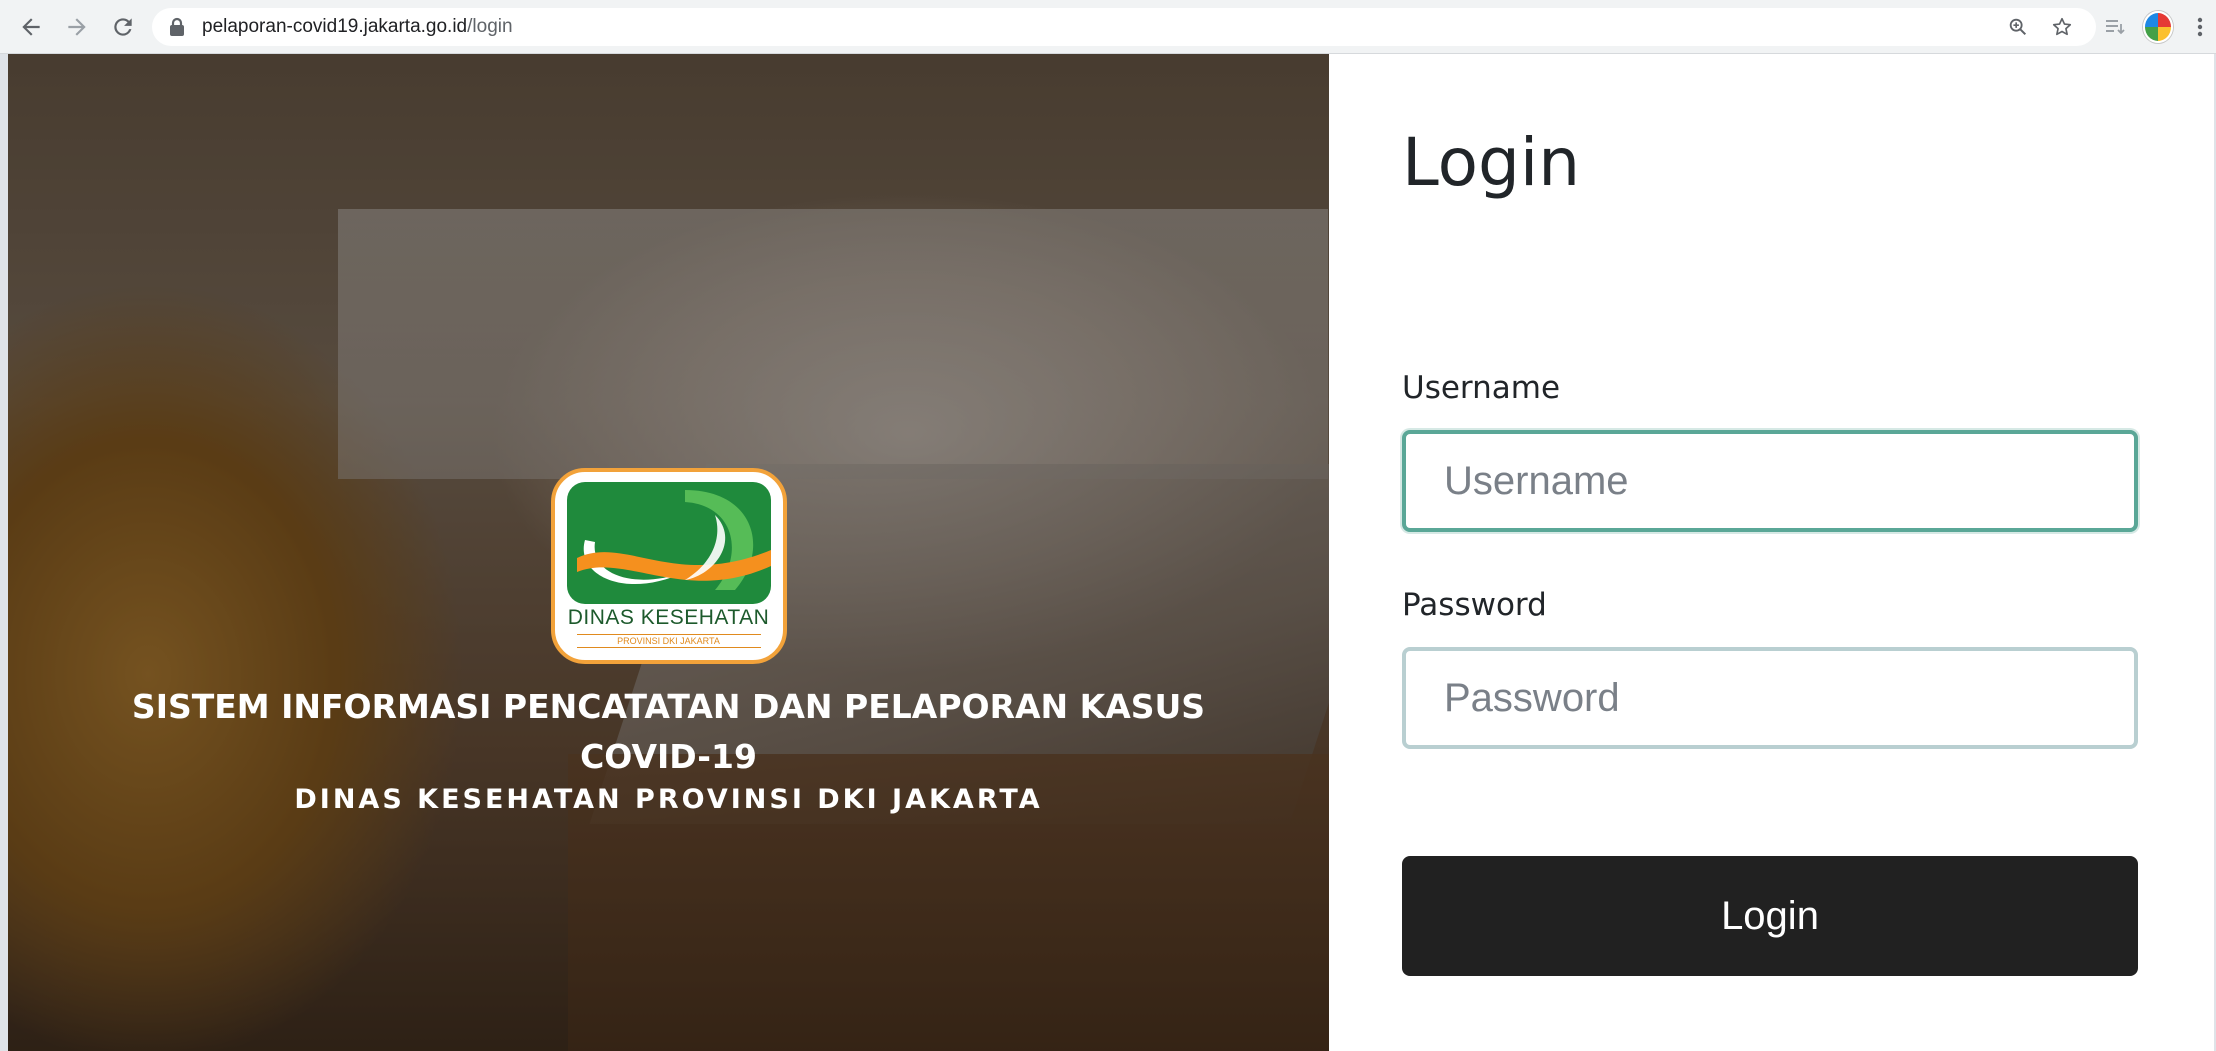 The height and width of the screenshot is (1051, 2216). I want to click on logo-subtext: PROVINSI DKI JAKARTA, so click(668, 641).